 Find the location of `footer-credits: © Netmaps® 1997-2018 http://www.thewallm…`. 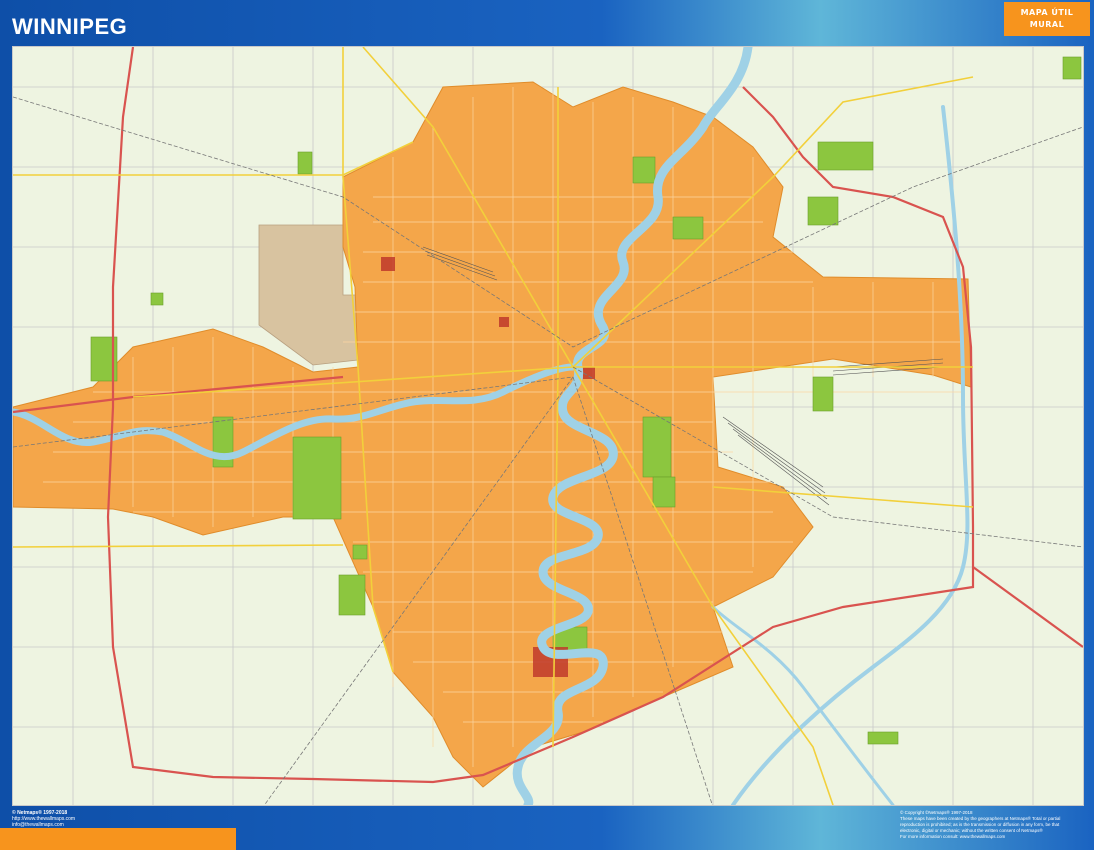

footer-credits: © Netmaps® 1997-2018 http://www.thewallm… is located at coordinates (43, 819).